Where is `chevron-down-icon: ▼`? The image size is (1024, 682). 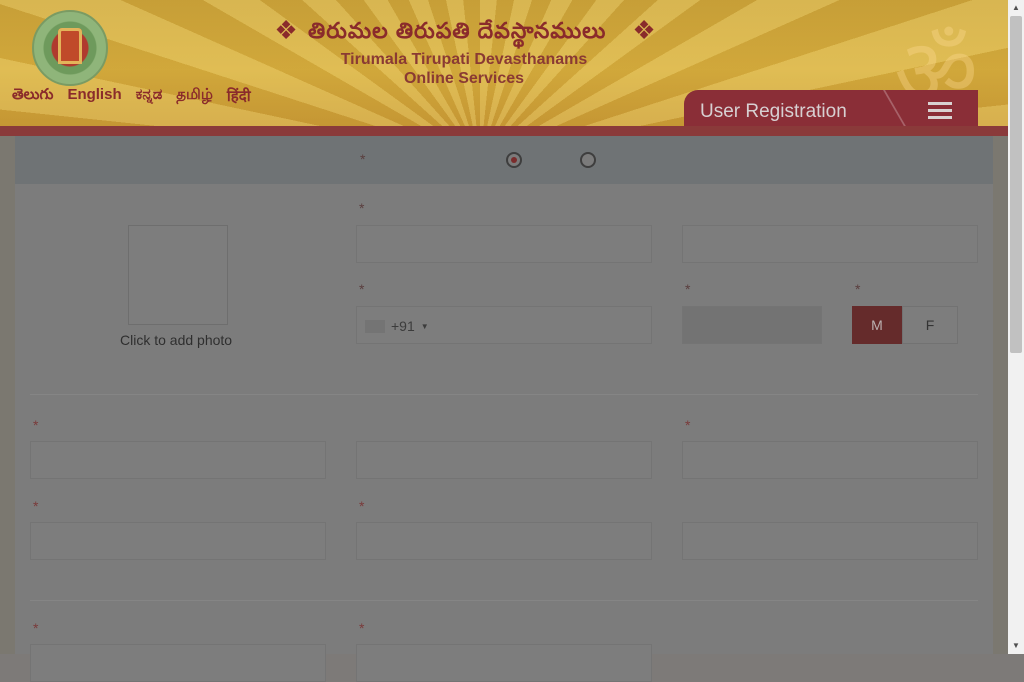
chevron-down-icon: ▼ is located at coordinates (424, 326).